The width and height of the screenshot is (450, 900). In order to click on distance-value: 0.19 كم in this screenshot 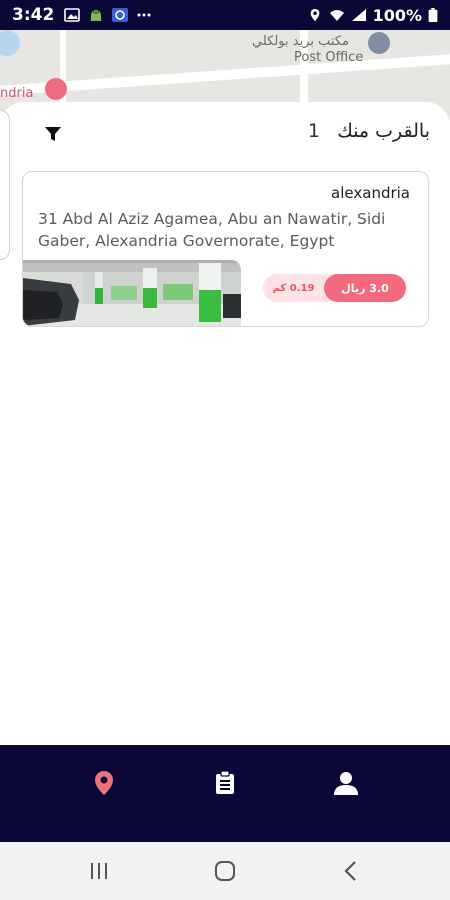, I will do `click(293, 288)`.